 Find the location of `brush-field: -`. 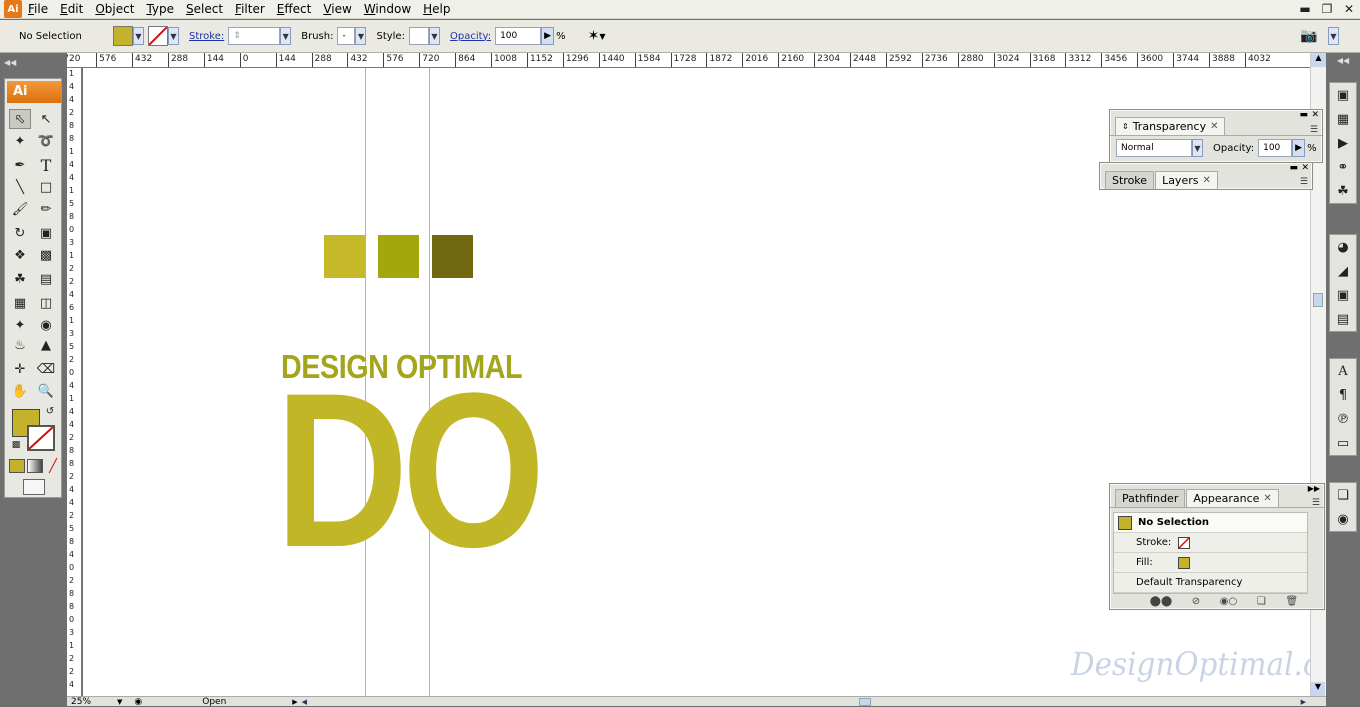

brush-field: - is located at coordinates (346, 36).